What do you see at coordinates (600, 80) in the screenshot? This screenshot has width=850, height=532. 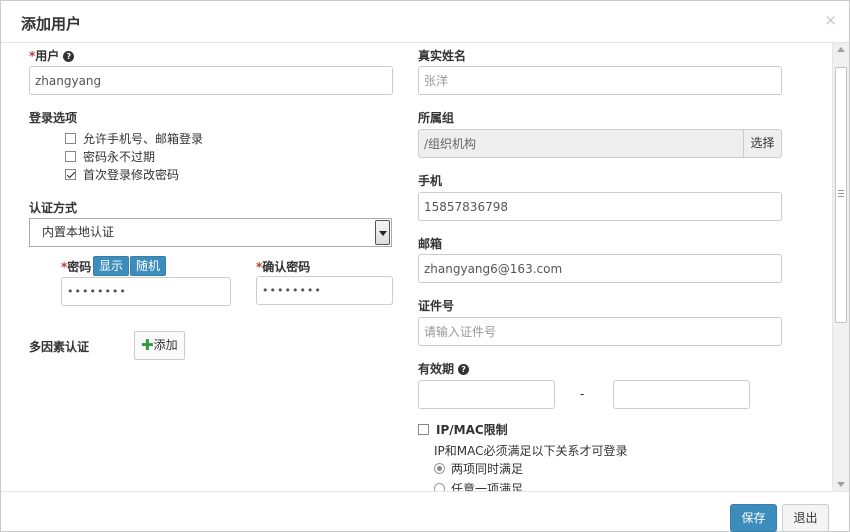 I see `real-name-input` at bounding box center [600, 80].